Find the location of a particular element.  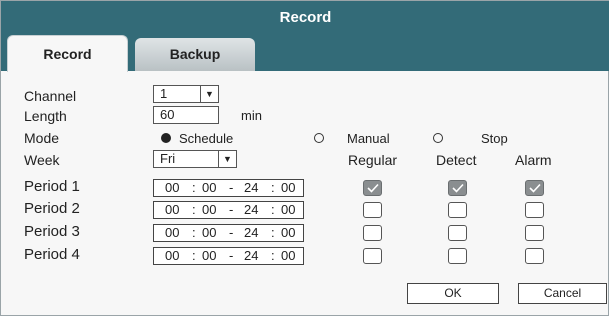

week-select: Fri ▼ is located at coordinates (195, 159).